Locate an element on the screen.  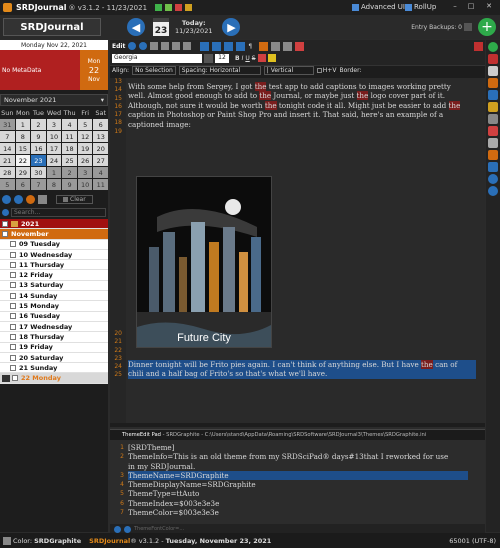
calendar-day: 14 is located at coordinates (7, 148).